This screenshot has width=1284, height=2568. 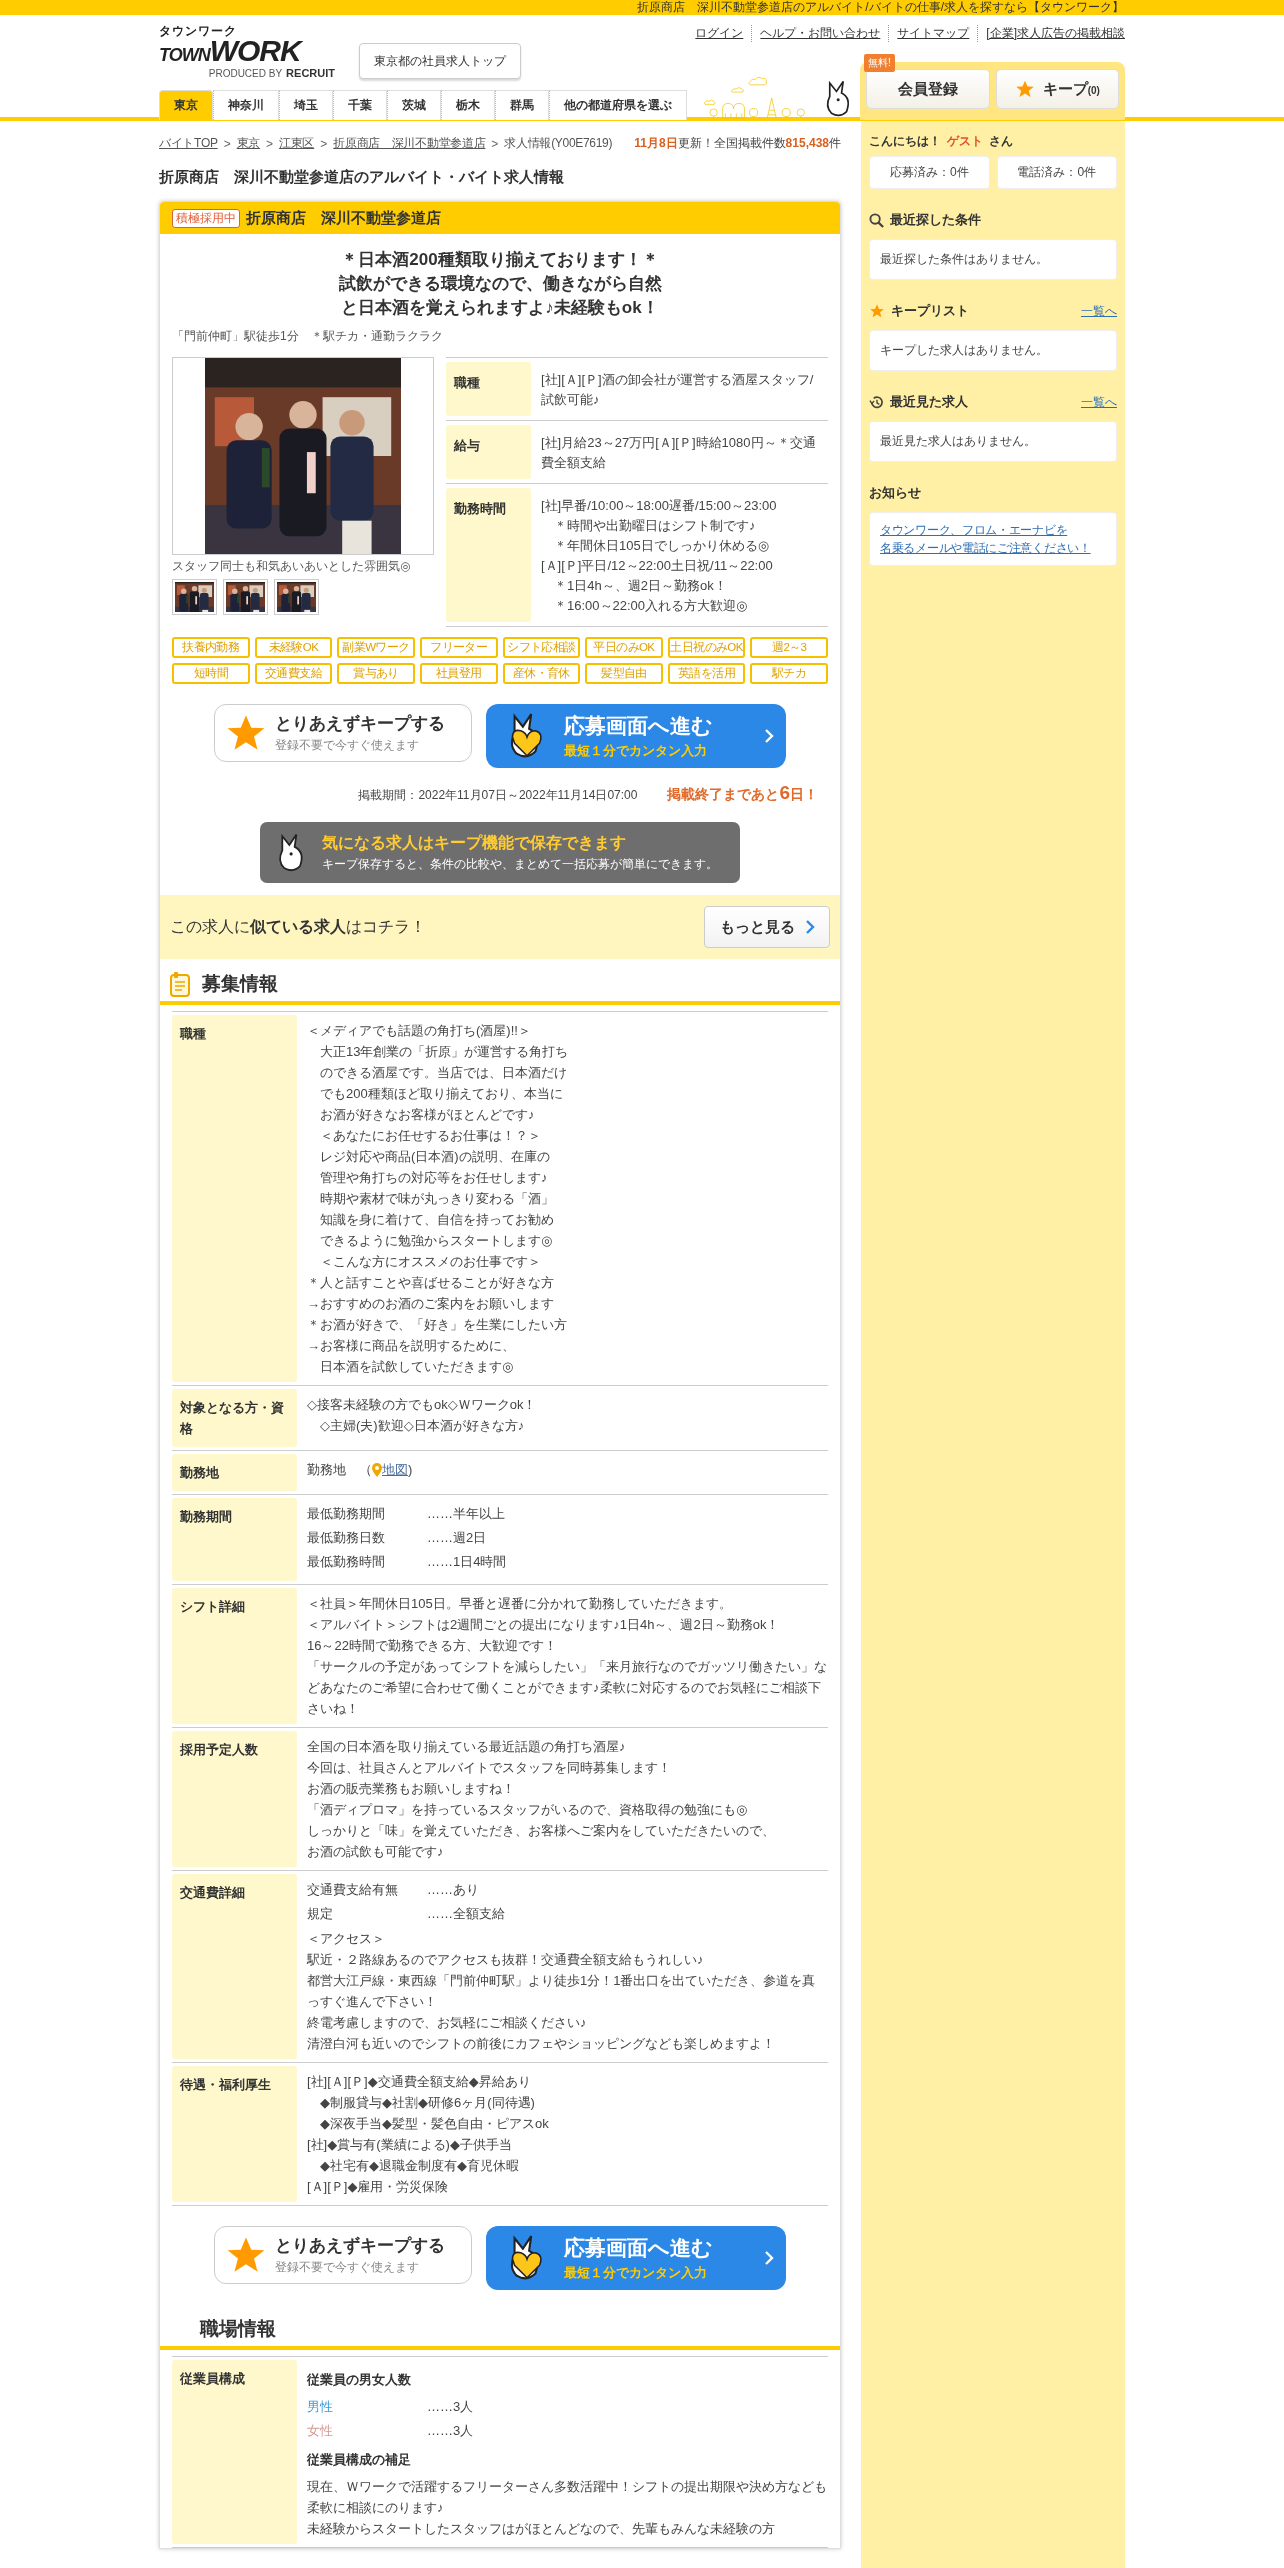 What do you see at coordinates (377, 1469) in the screenshot?
I see `map-pin-icon` at bounding box center [377, 1469].